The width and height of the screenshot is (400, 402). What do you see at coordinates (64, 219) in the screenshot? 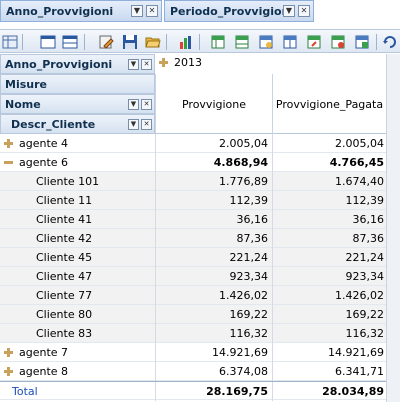
I see `row-label: Cliente 41` at bounding box center [64, 219].